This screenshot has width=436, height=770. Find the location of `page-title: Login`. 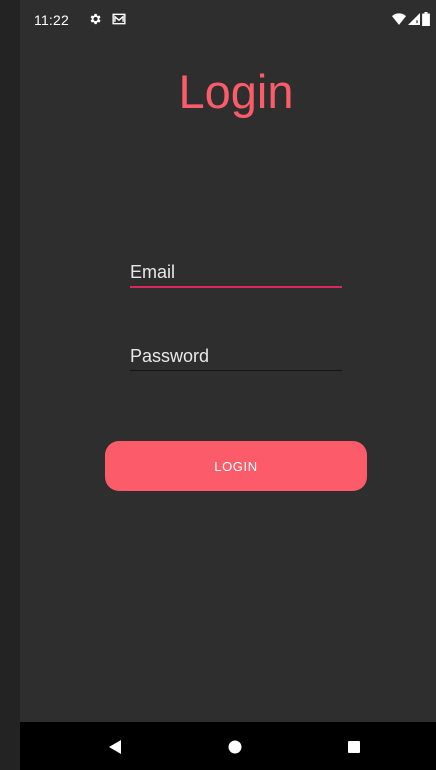

page-title: Login is located at coordinates (236, 91).